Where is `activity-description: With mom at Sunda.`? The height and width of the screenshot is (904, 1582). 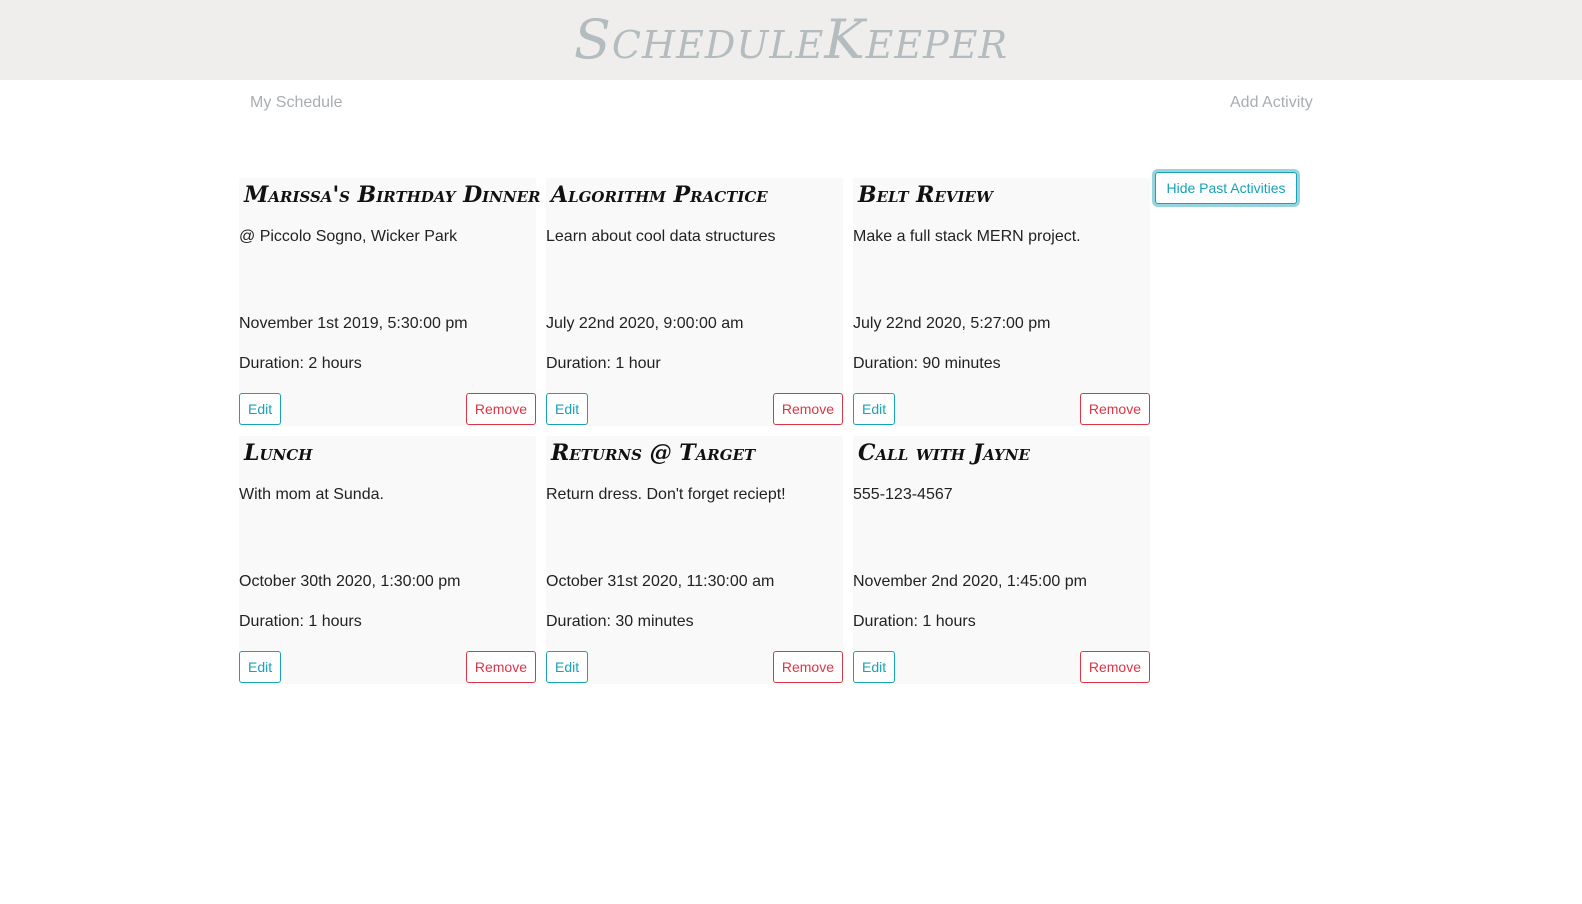 activity-description: With mom at Sunda. is located at coordinates (311, 494).